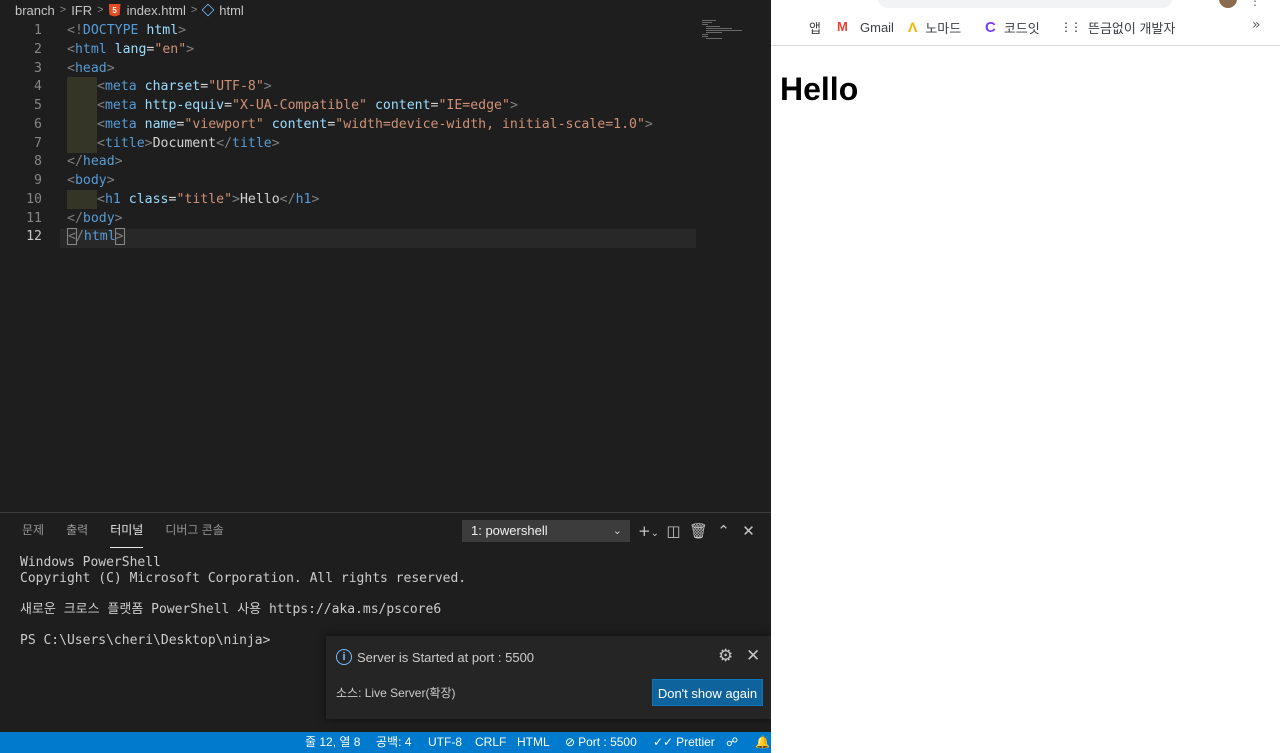 The width and height of the screenshot is (1280, 753). What do you see at coordinates (385, 218) in the screenshot?
I see `code-line: 11 </body>` at bounding box center [385, 218].